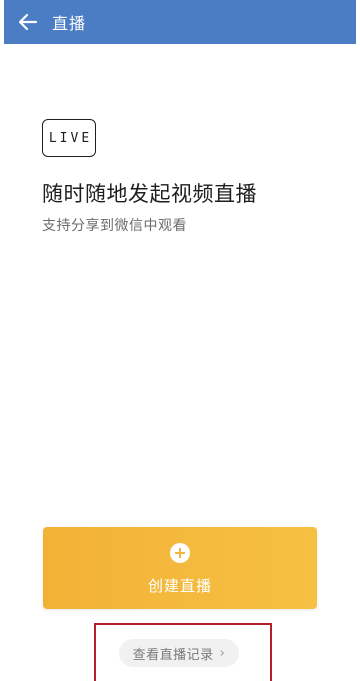  I want to click on live-badge: LIVE, so click(69, 138).